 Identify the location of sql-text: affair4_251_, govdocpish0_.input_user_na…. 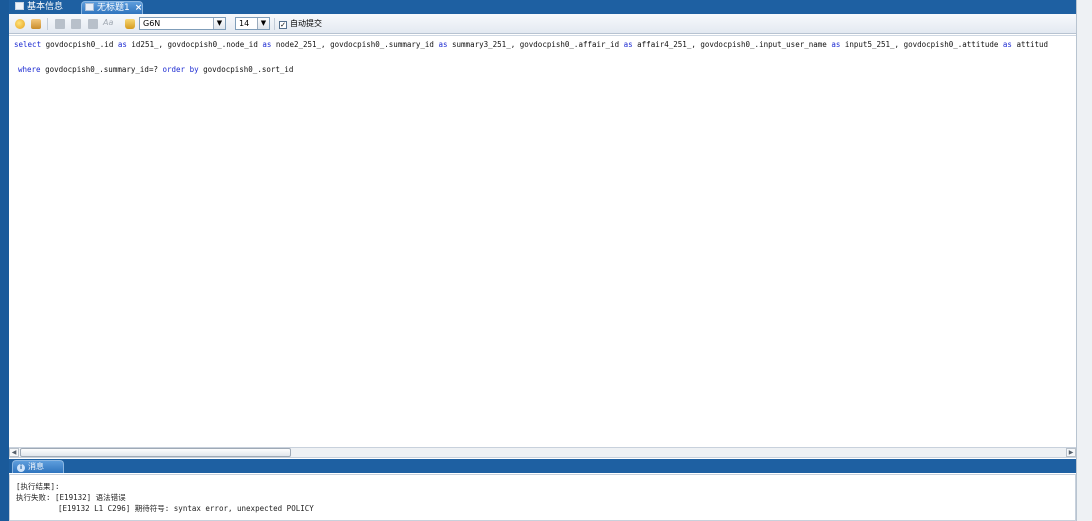
(732, 44).